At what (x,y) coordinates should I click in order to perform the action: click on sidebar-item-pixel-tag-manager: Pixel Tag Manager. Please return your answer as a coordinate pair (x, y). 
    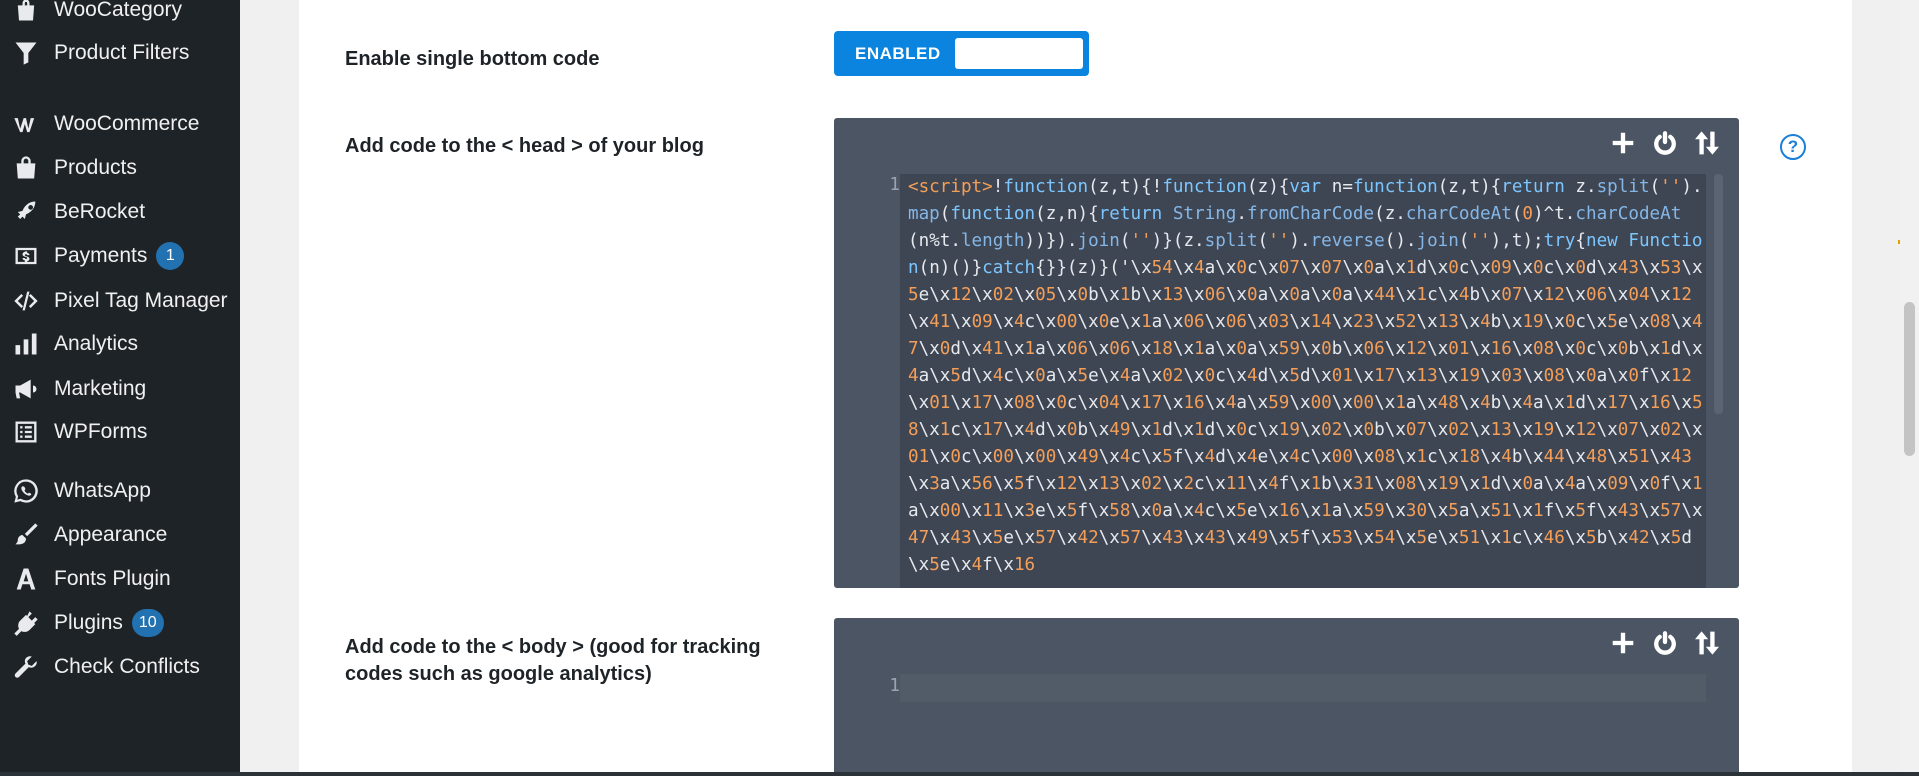
    Looking at the image, I should click on (120, 301).